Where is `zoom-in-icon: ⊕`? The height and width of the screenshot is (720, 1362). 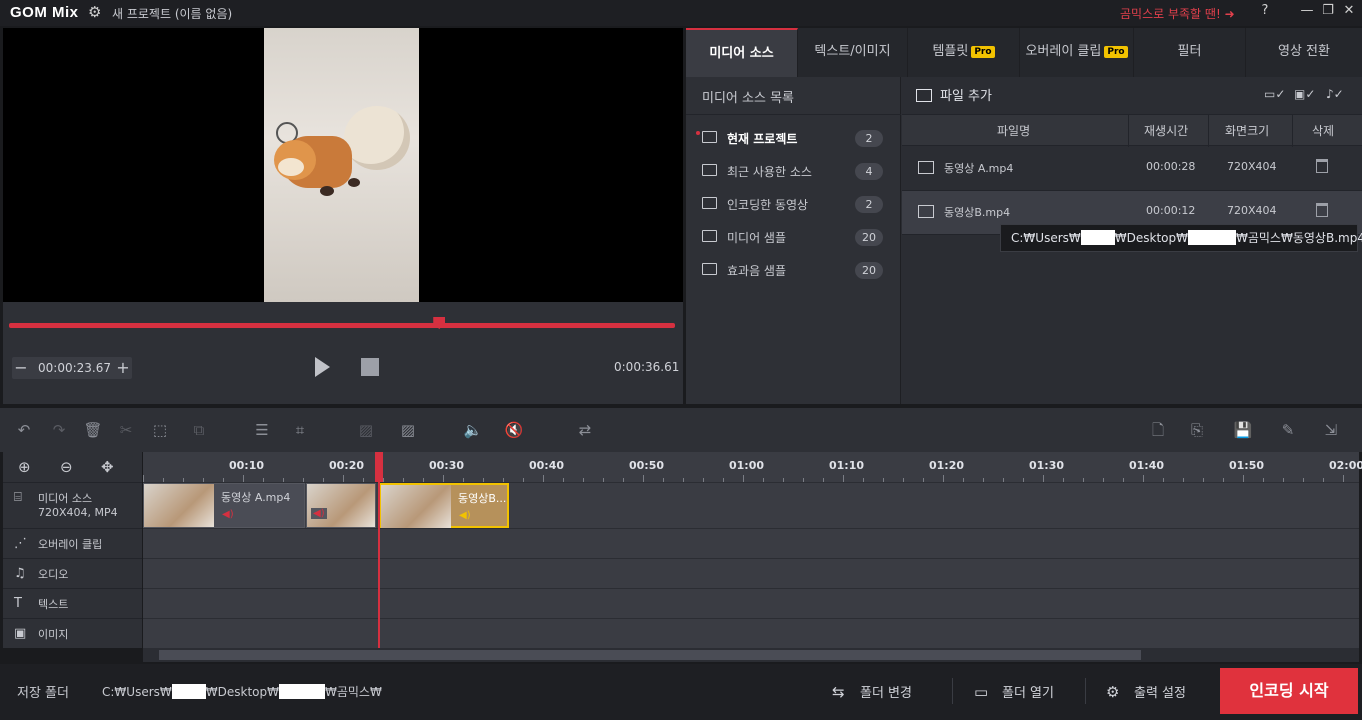
zoom-in-icon: ⊕ is located at coordinates (24, 467).